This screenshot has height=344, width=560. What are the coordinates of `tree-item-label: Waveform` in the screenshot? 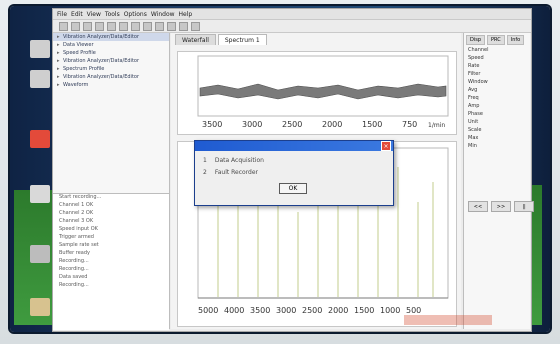 It's located at (76, 85).